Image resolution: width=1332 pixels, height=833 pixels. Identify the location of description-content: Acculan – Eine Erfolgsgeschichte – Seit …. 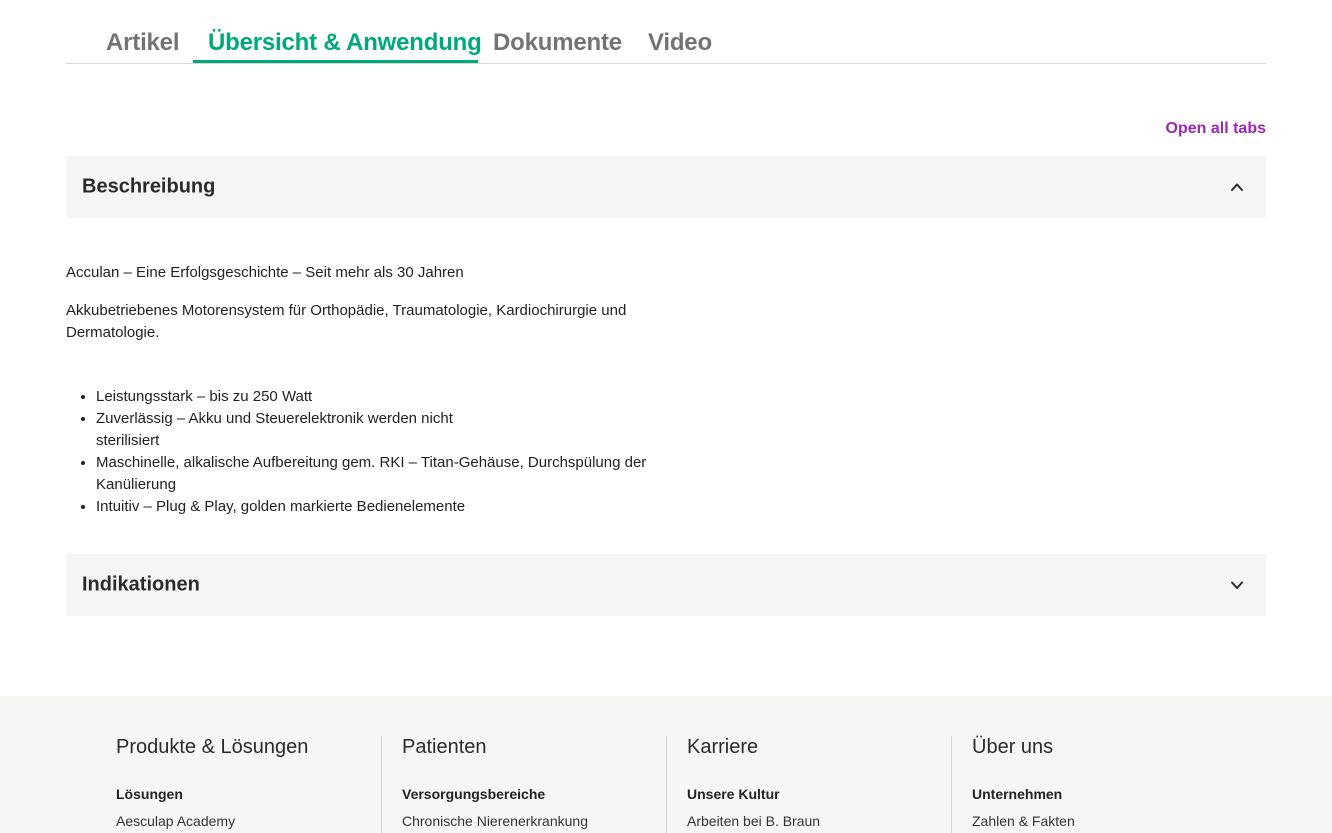
(366, 390).